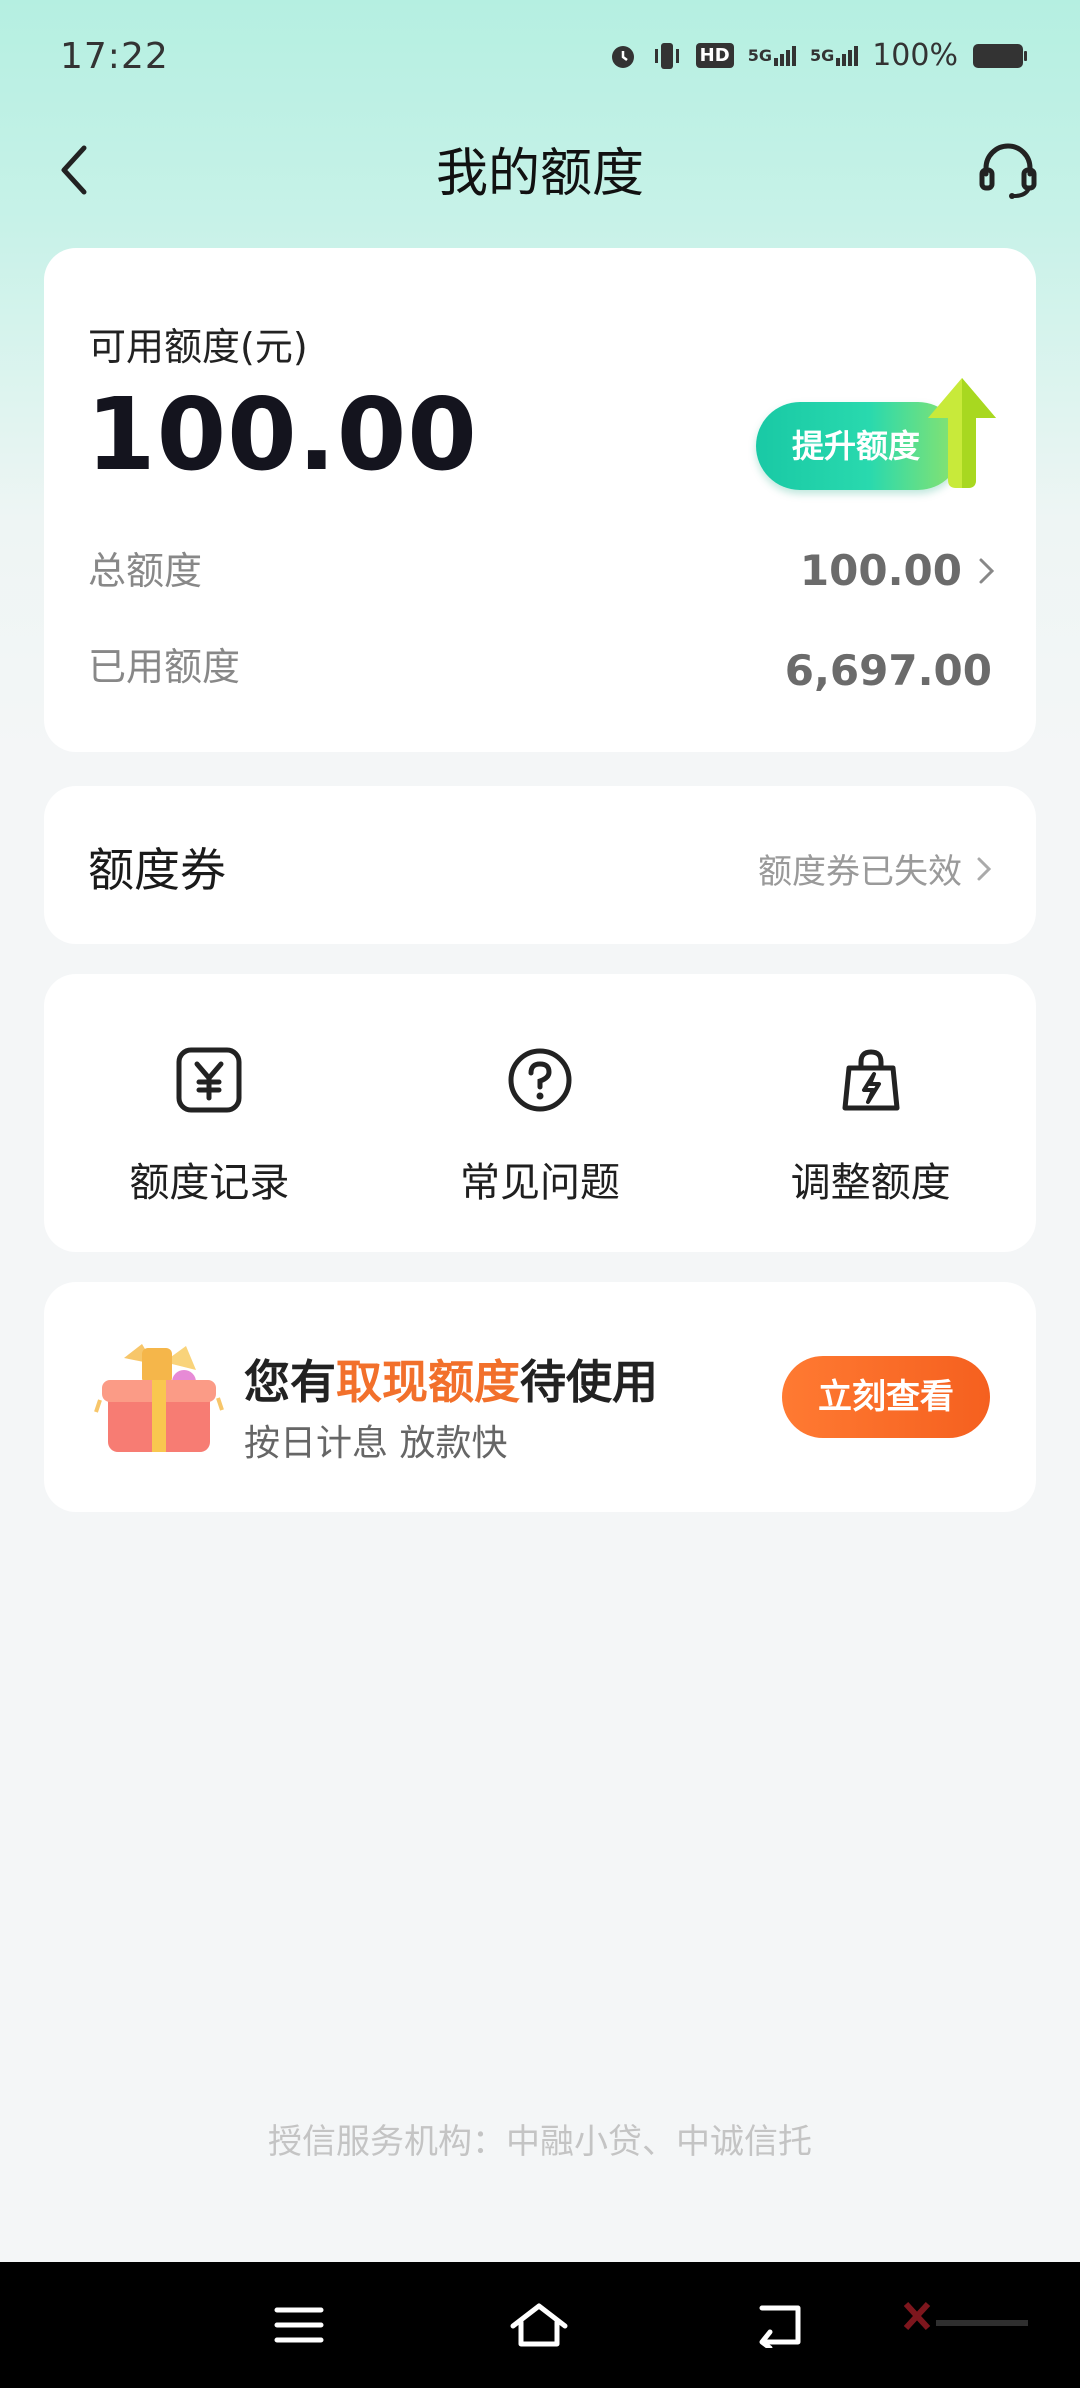  Describe the element at coordinates (880, 570) in the screenshot. I see `total-limit-value: 100.00` at that location.